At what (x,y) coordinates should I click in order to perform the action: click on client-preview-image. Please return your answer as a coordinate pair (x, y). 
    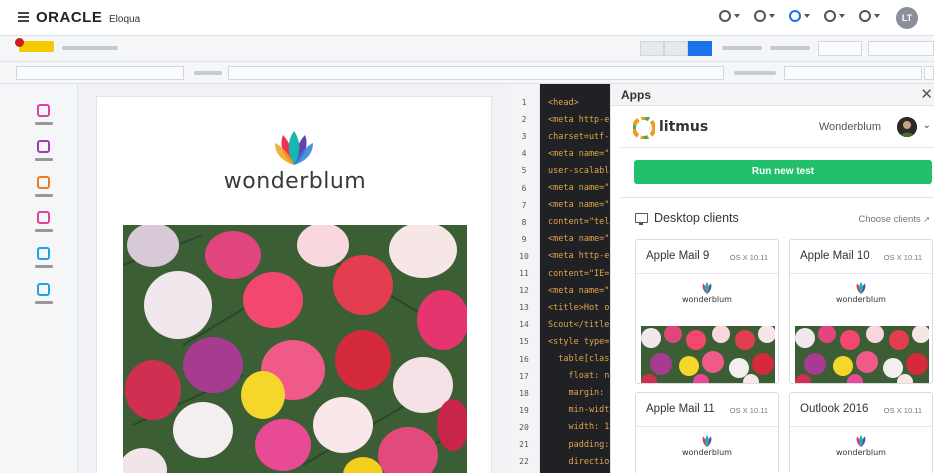
    Looking at the image, I should click on (708, 354).